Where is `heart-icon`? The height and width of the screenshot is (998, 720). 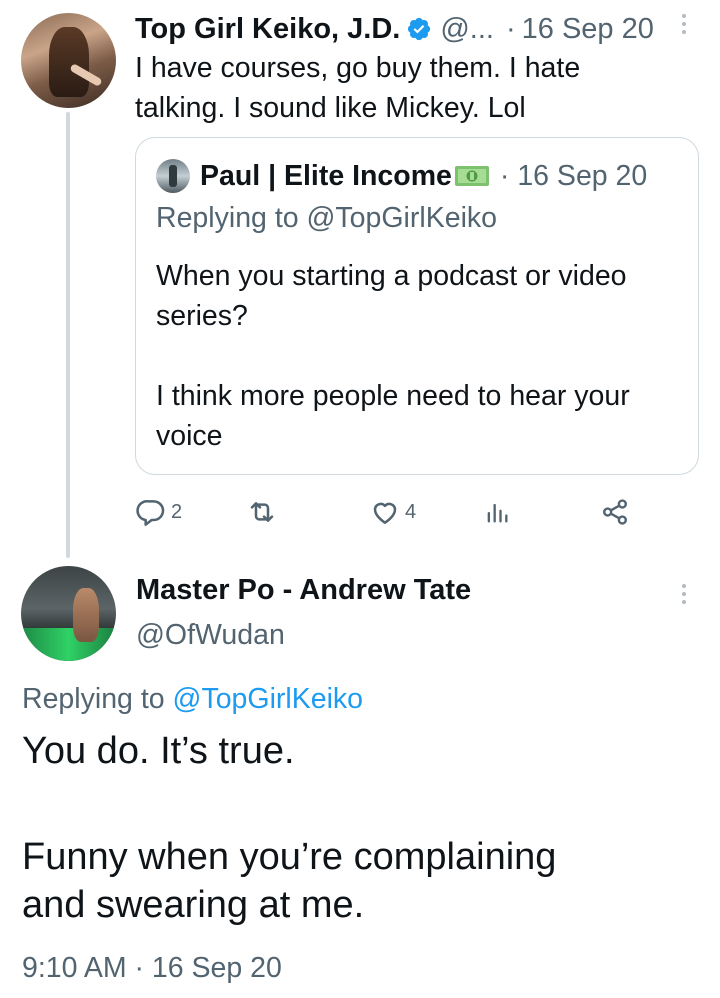 heart-icon is located at coordinates (385, 513).